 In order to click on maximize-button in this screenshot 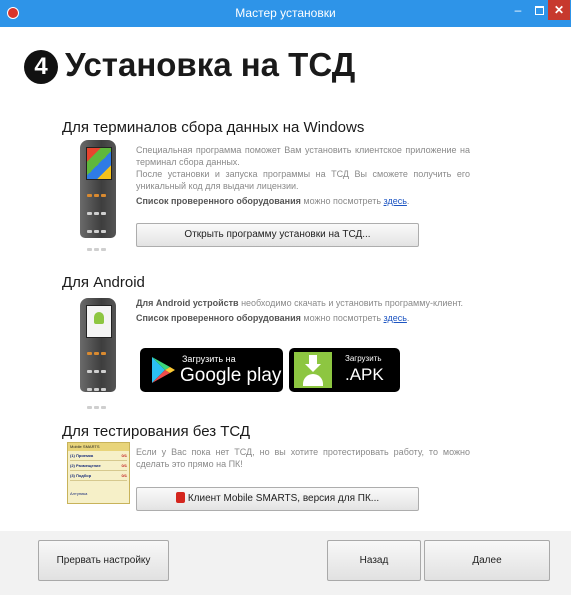, I will do `click(539, 10)`.